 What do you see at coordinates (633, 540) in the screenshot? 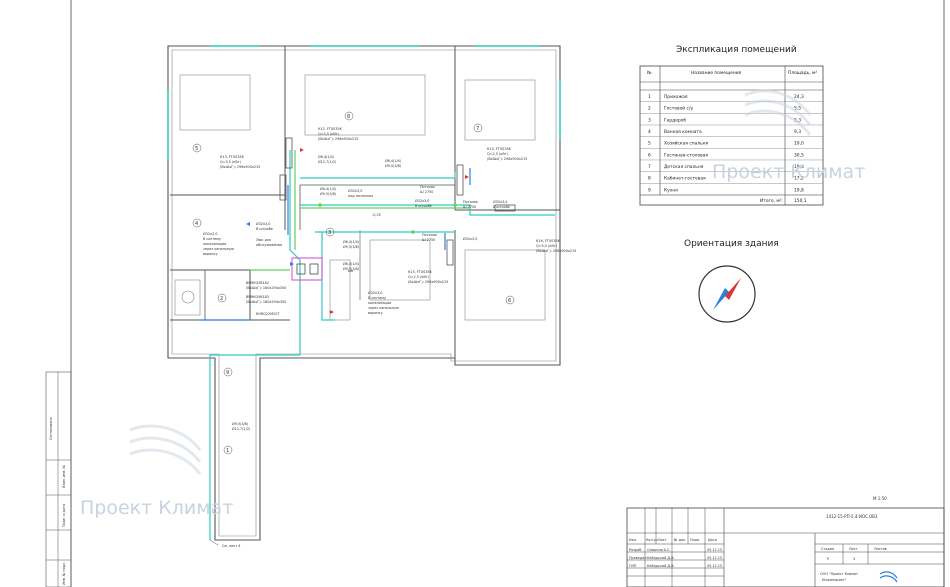
I see `tb-head-izm: Изм.` at bounding box center [633, 540].